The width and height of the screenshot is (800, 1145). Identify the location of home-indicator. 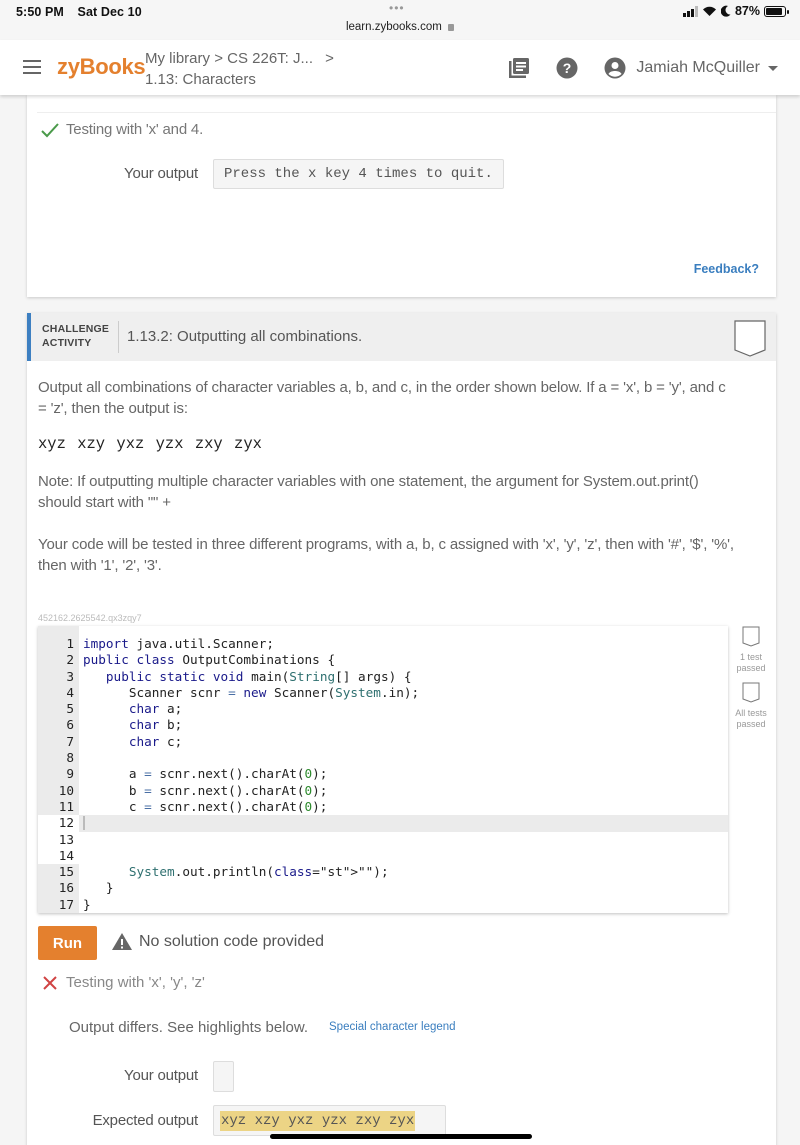
(401, 1136).